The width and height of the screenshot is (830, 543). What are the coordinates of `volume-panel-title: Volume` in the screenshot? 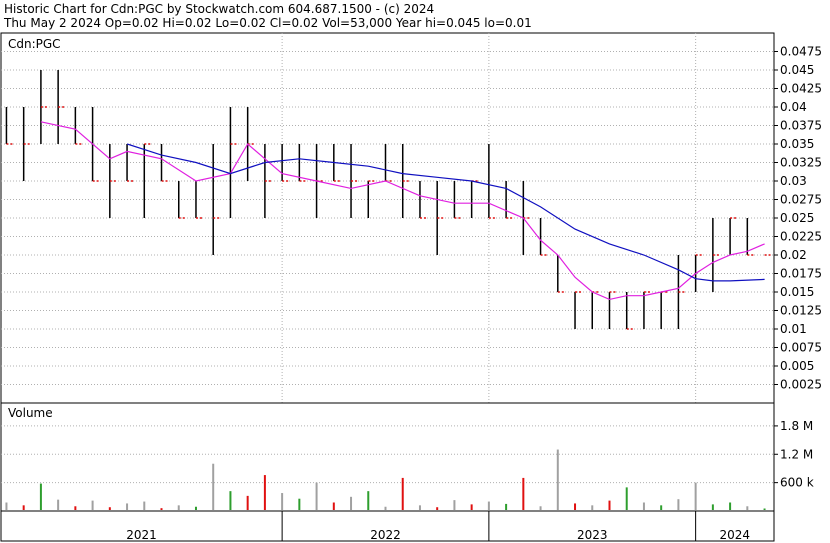 It's located at (30, 413).